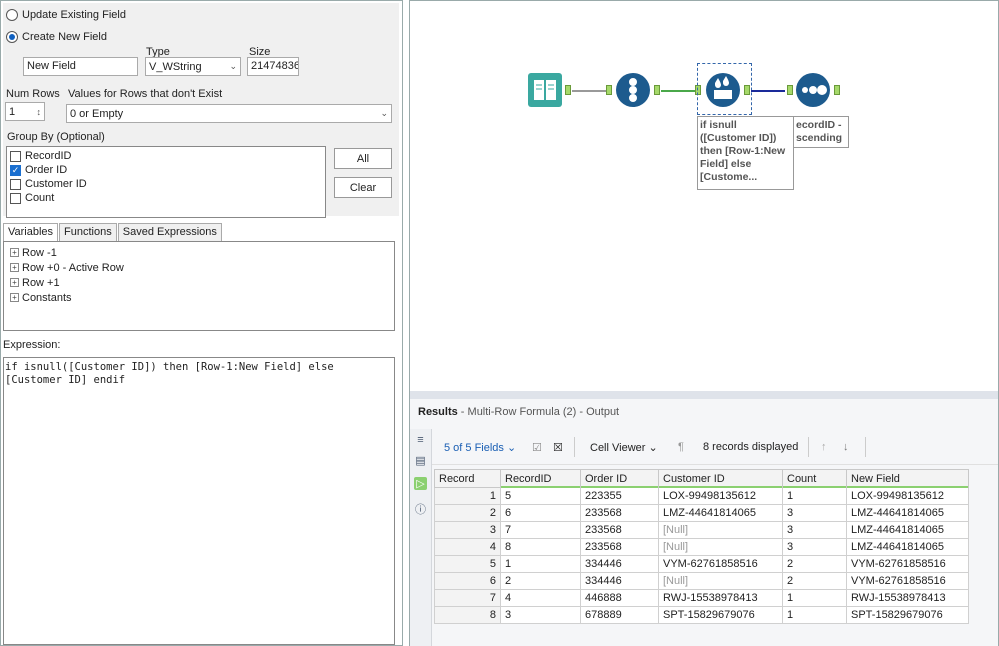  I want to click on column-header-recordid: RecordID, so click(540, 479).